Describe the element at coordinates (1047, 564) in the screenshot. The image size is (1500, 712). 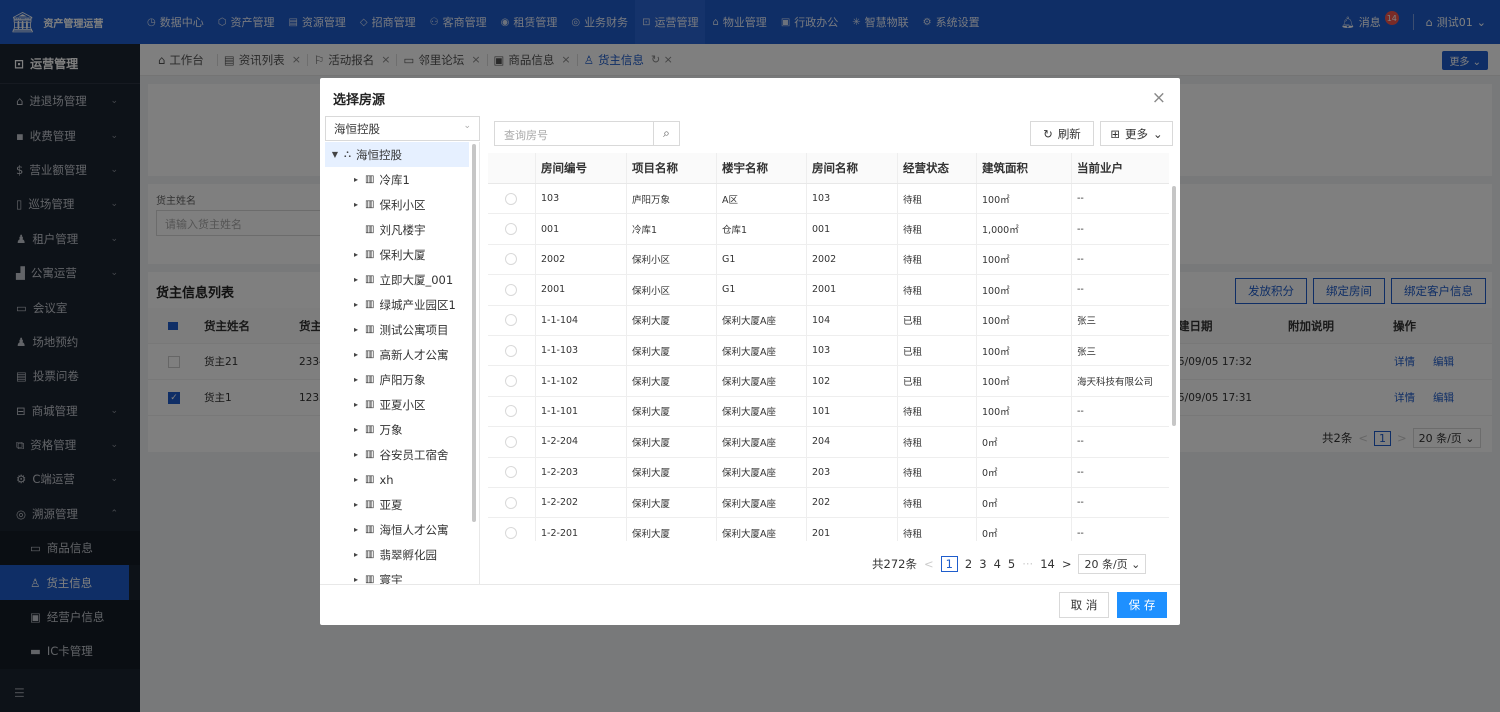
I see `page-14: 14` at that location.